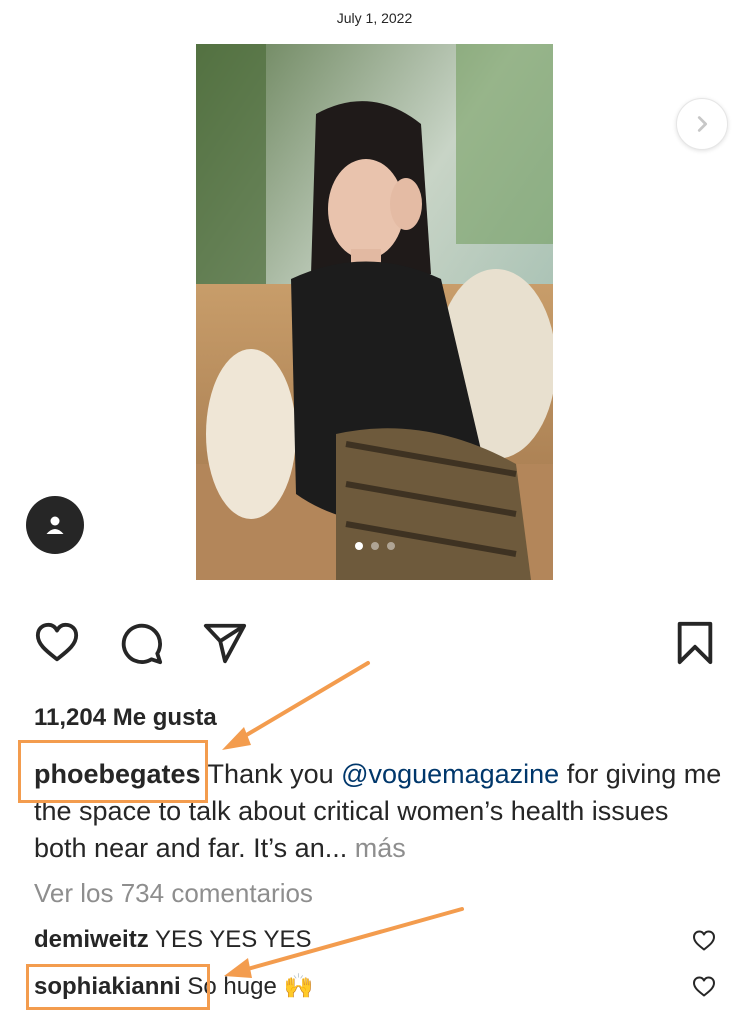 Image resolution: width=749 pixels, height=1024 pixels. What do you see at coordinates (374, 18) in the screenshot?
I see `post-date: July 1, 2022` at bounding box center [374, 18].